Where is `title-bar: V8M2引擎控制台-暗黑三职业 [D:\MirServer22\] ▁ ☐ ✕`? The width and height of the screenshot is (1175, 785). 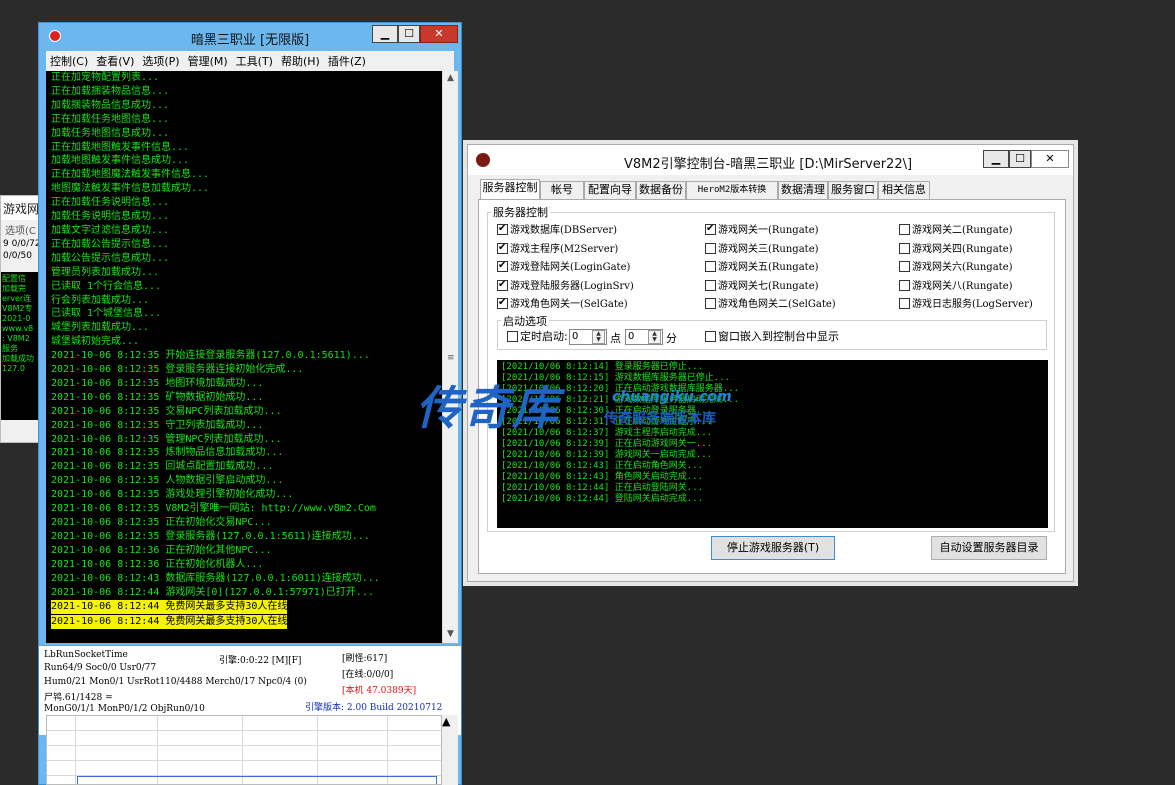
title-bar: V8M2引擎控制台-暗黑三职业 [D:\MirServer22\] ▁ ☐ ✕ is located at coordinates (770, 160).